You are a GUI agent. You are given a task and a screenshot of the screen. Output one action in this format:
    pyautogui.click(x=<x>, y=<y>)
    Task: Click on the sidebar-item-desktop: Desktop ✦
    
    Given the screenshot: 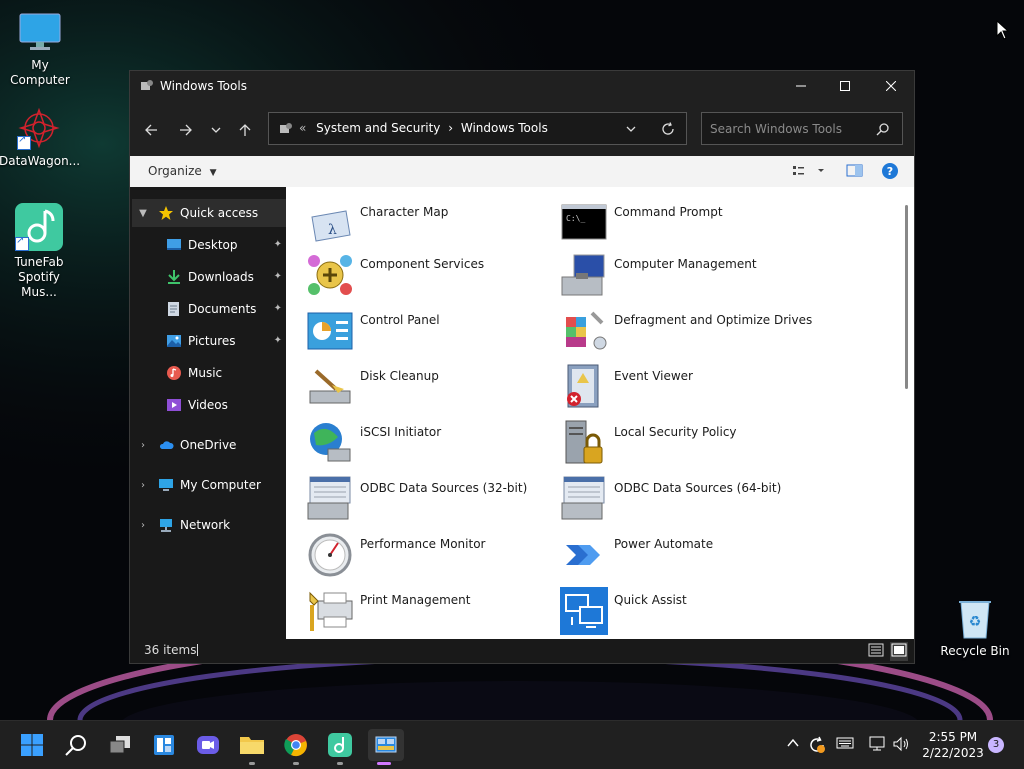 What is the action you would take?
    pyautogui.click(x=209, y=245)
    